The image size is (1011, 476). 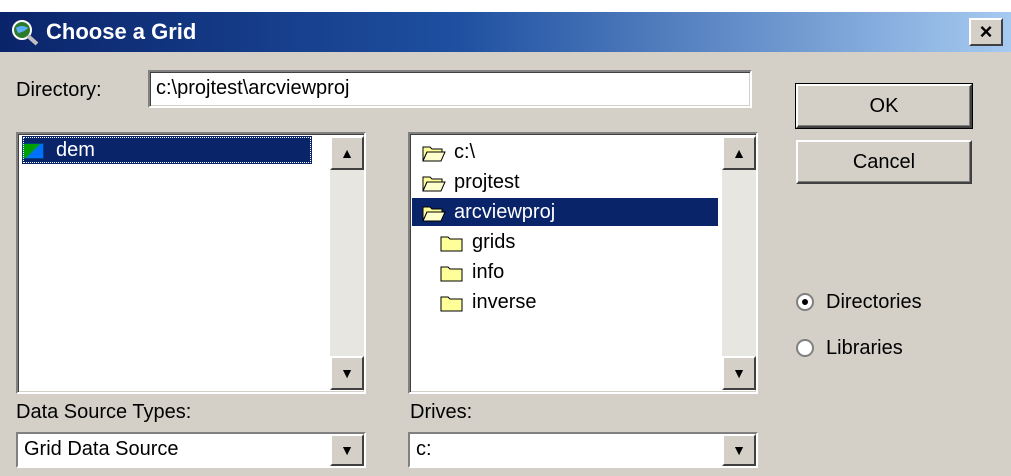 I want to click on folder-item-c-root: c:\, so click(x=448, y=152).